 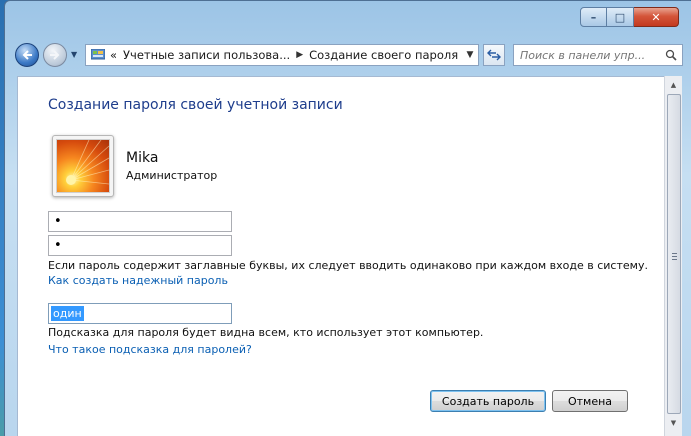 What do you see at coordinates (488, 401) in the screenshot?
I see `create-password-button: Создать пароль` at bounding box center [488, 401].